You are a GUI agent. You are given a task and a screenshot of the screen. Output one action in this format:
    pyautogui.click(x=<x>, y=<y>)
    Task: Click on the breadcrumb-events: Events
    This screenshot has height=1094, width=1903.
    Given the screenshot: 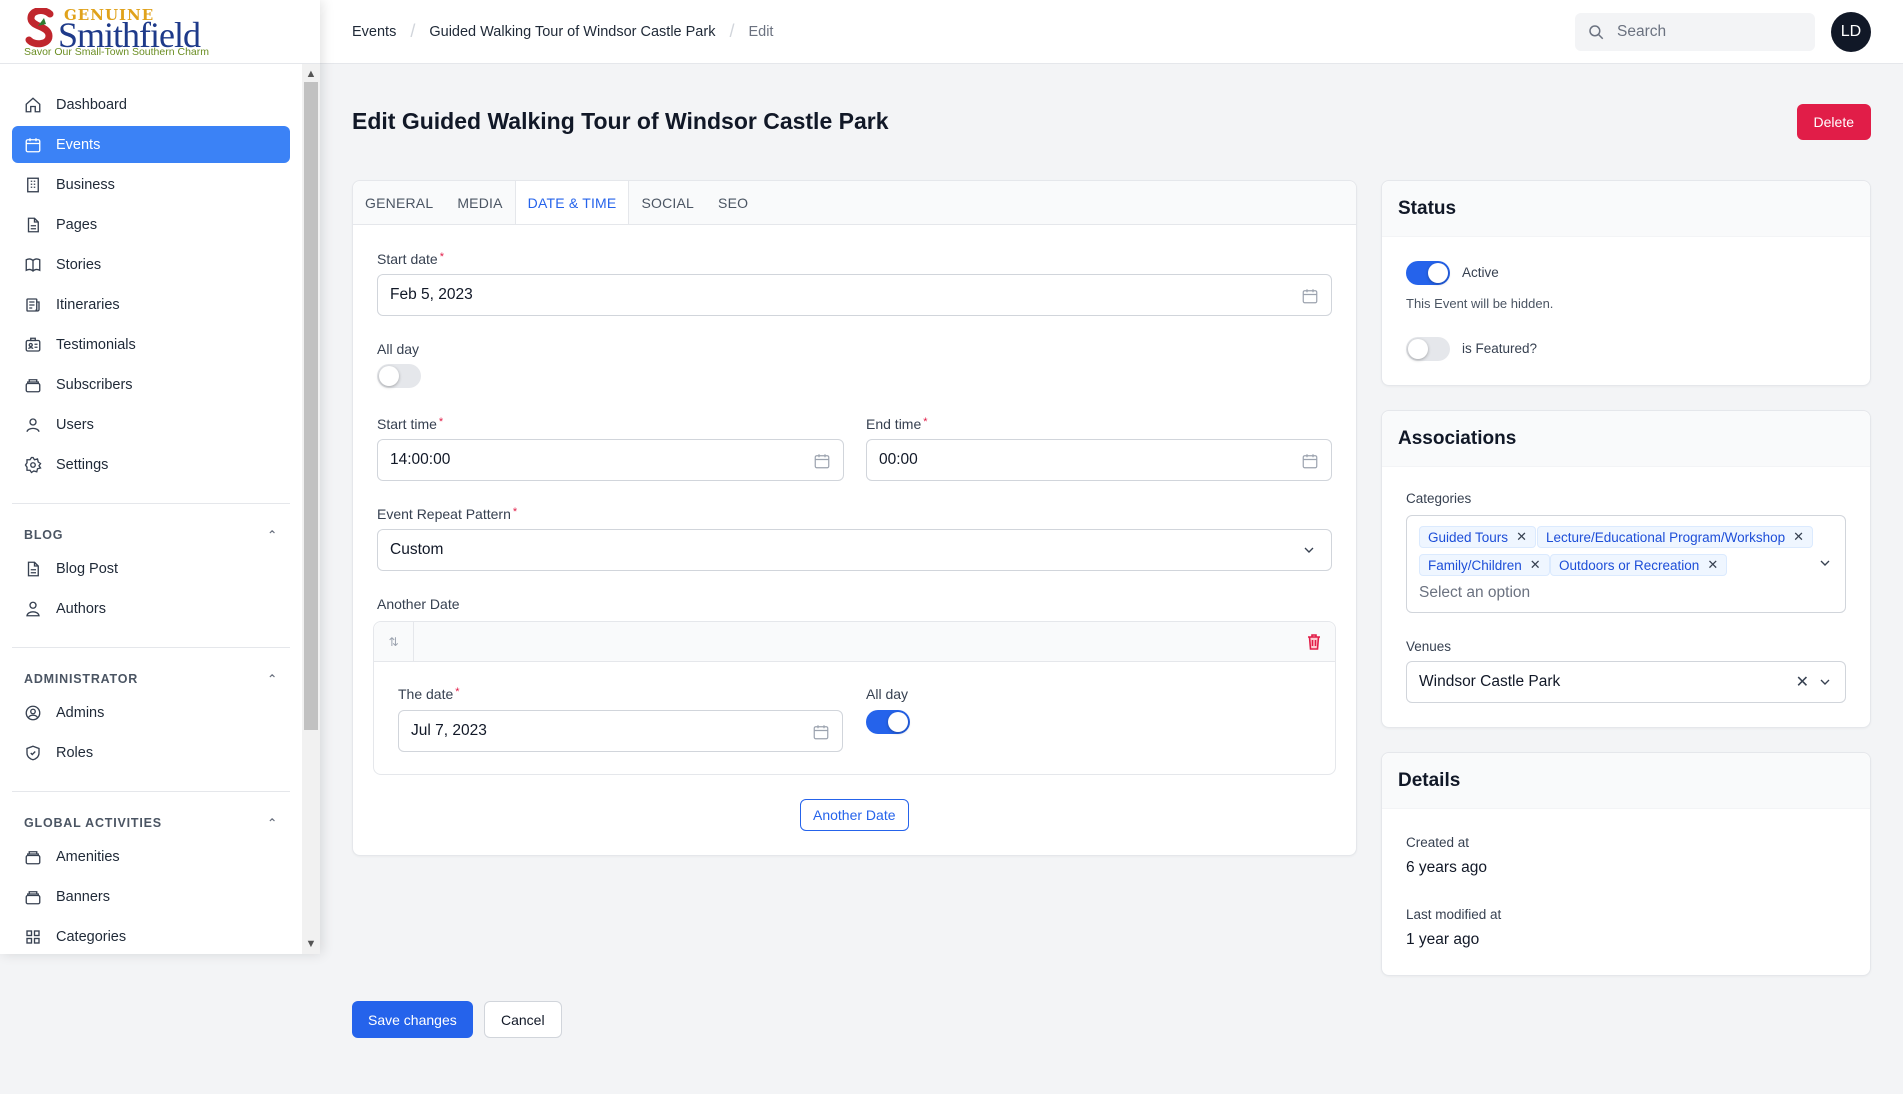 What is the action you would take?
    pyautogui.click(x=374, y=32)
    